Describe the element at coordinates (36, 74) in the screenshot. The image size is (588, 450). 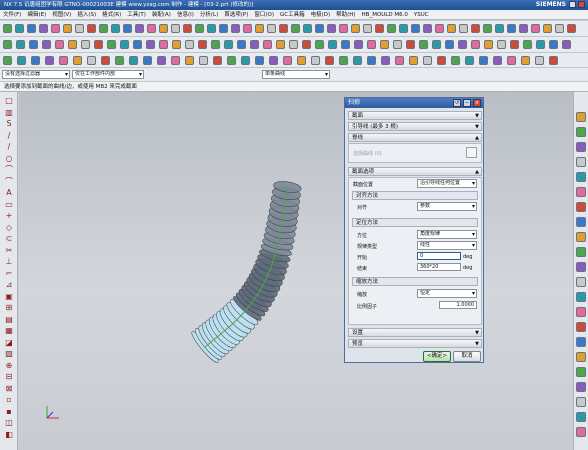
I see `type-filter-select: 没有选择过滤器` at that location.